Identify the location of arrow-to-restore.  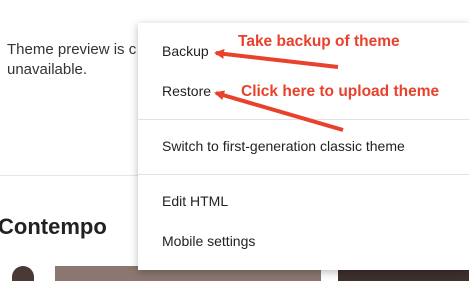
(279, 111).